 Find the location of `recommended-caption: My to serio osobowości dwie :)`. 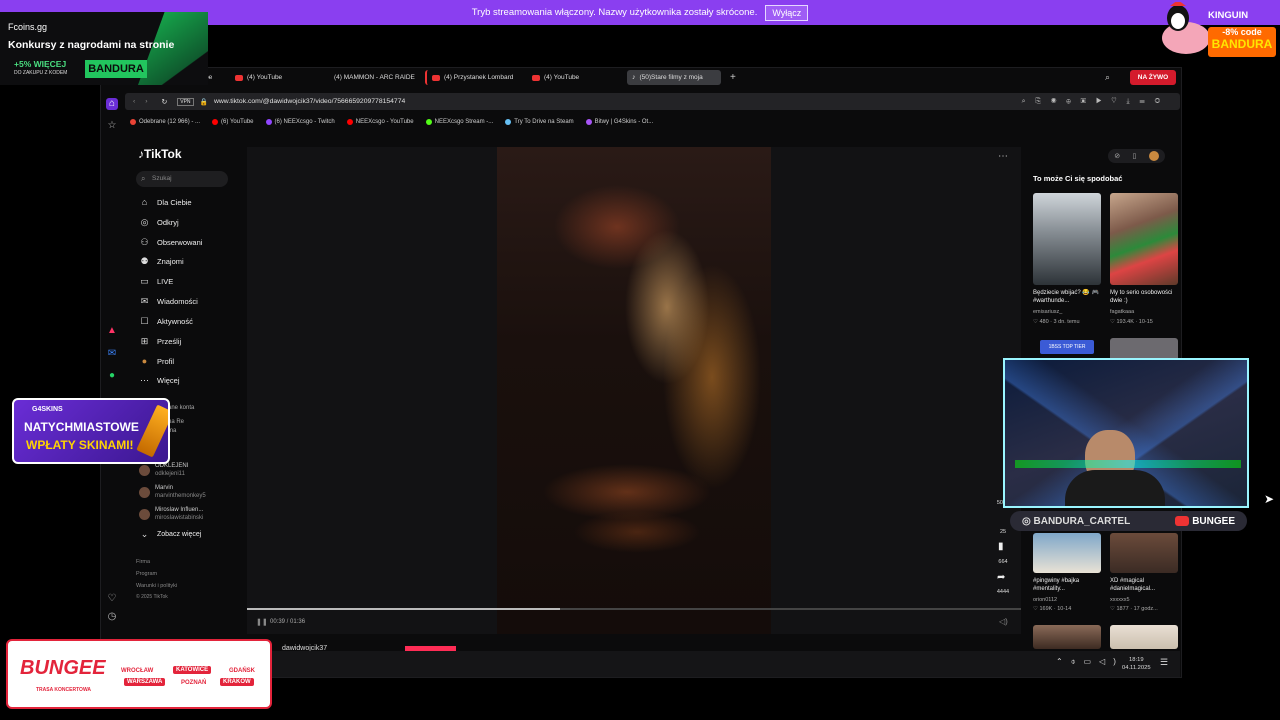

recommended-caption: My to serio osobowości dwie :) is located at coordinates (1146, 297).